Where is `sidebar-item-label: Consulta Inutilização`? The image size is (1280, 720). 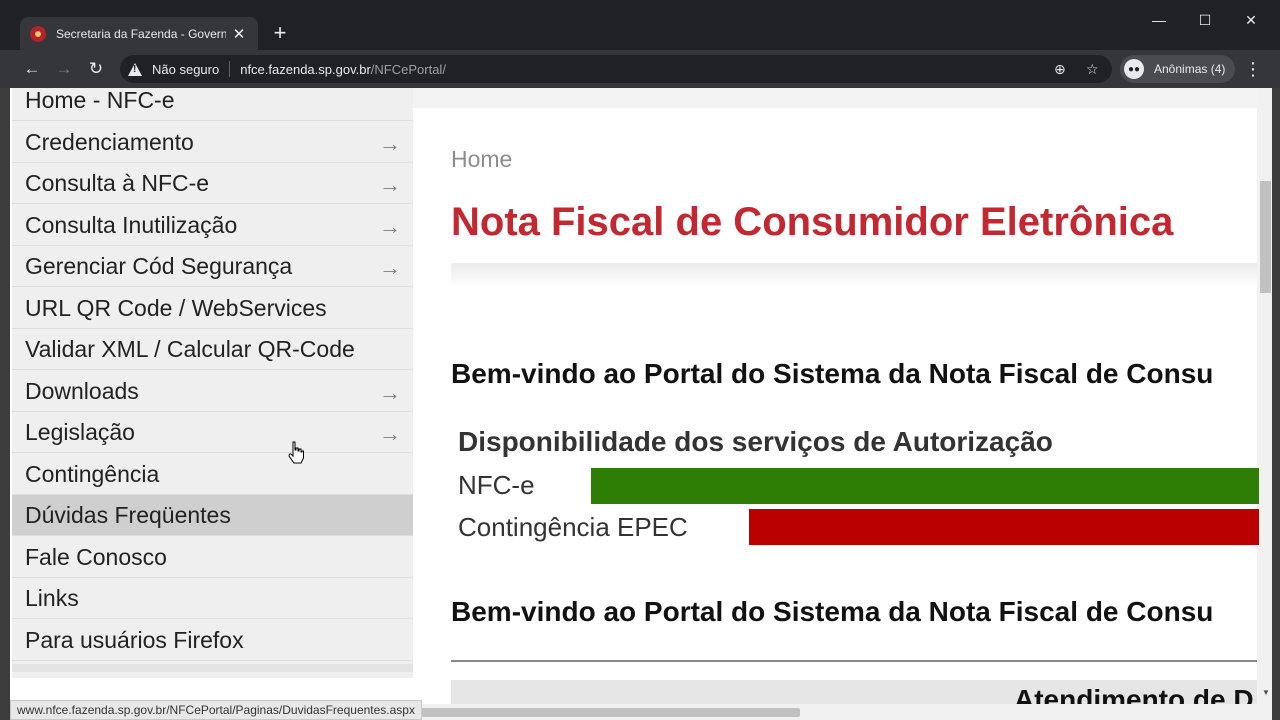
sidebar-item-label: Consulta Inutilização is located at coordinates (131, 224).